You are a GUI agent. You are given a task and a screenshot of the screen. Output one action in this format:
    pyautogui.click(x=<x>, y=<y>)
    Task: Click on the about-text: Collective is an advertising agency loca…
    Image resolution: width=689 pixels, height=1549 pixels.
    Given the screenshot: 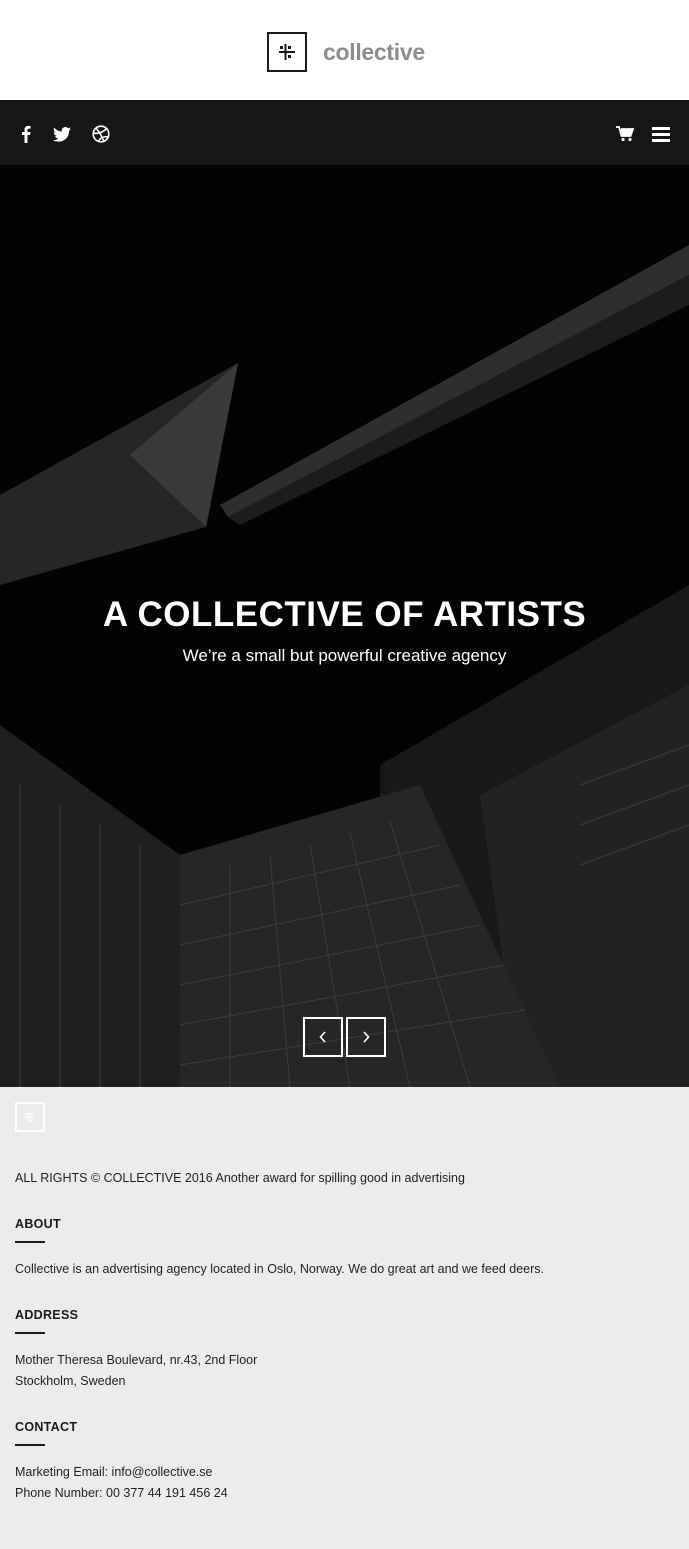 What is the action you would take?
    pyautogui.click(x=279, y=1269)
    